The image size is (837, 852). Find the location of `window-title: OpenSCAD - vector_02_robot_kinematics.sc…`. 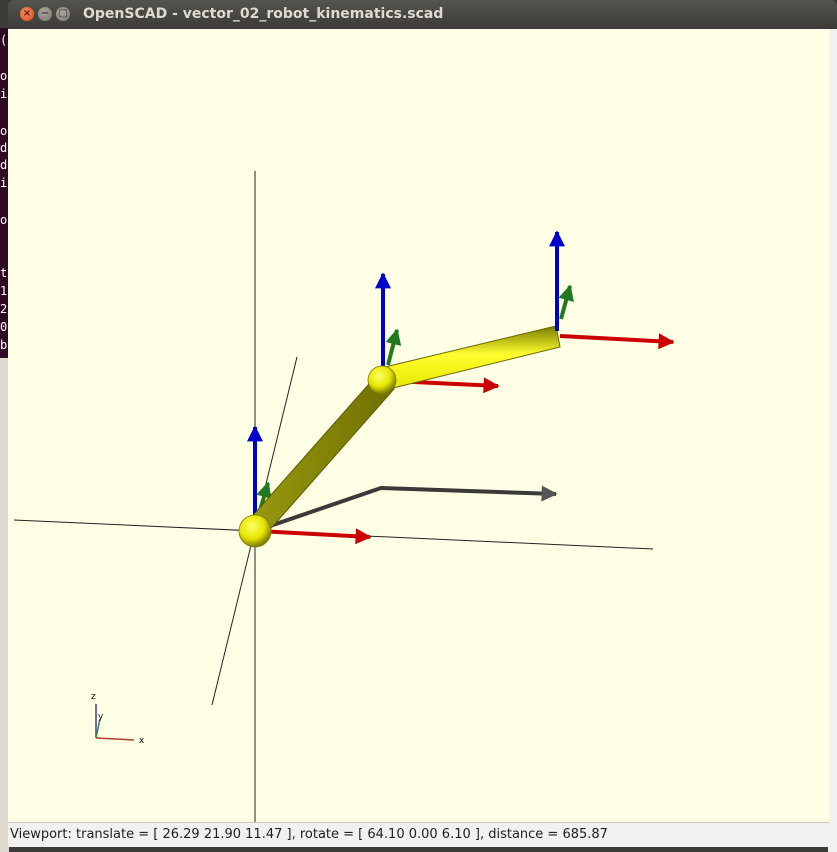

window-title: OpenSCAD - vector_02_robot_kinematics.sc… is located at coordinates (263, 14).